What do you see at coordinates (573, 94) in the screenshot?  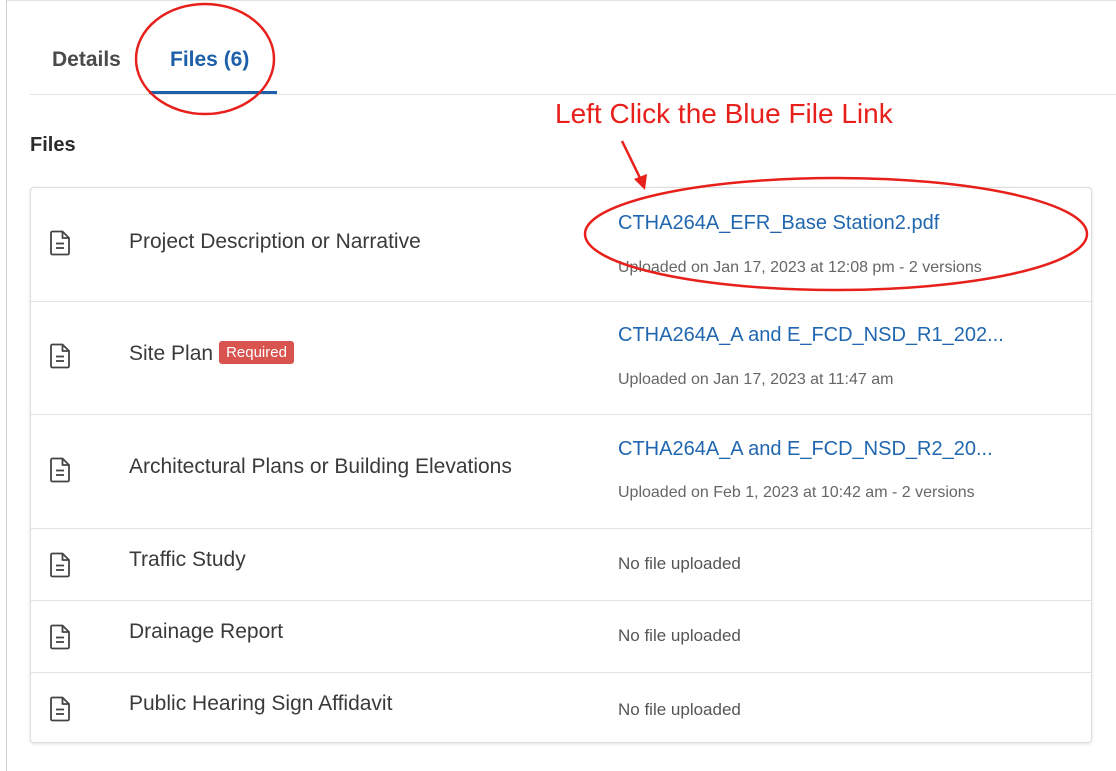 I see `tab-divider` at bounding box center [573, 94].